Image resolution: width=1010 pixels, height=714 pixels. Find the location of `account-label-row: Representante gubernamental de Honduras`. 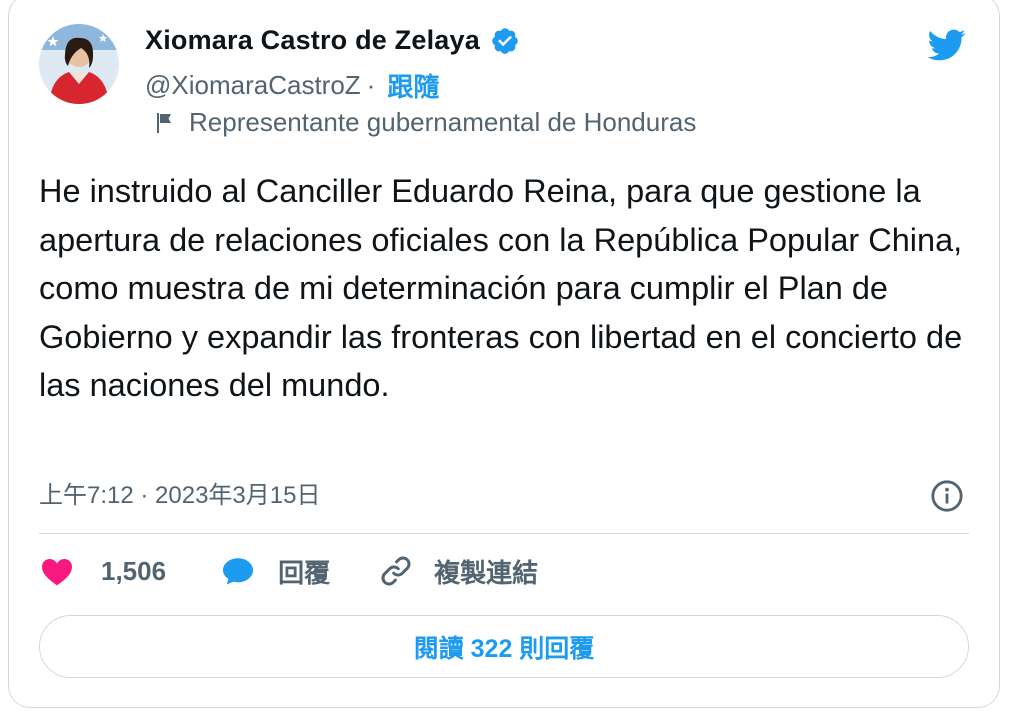

account-label-row: Representante gubernamental de Honduras is located at coordinates (424, 122).